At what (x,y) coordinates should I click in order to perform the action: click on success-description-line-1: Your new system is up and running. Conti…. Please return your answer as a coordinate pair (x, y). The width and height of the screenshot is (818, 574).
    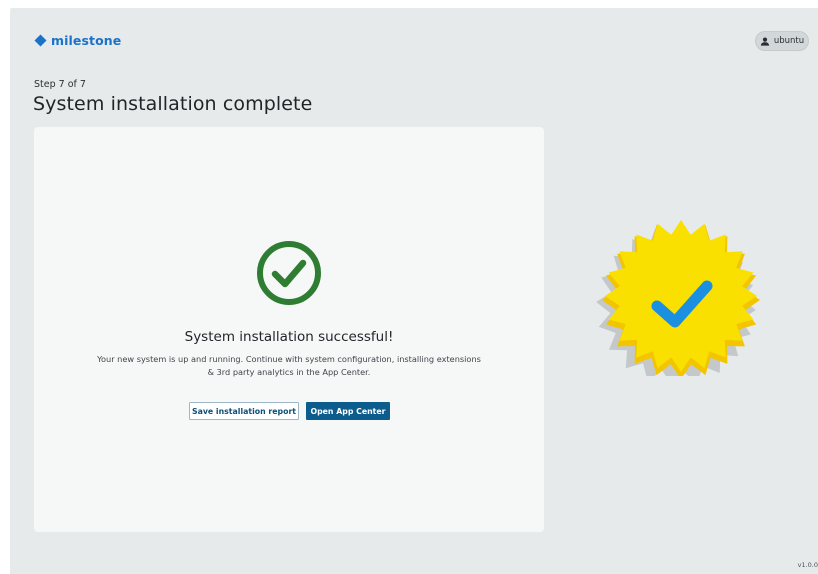
    Looking at the image, I should click on (289, 359).